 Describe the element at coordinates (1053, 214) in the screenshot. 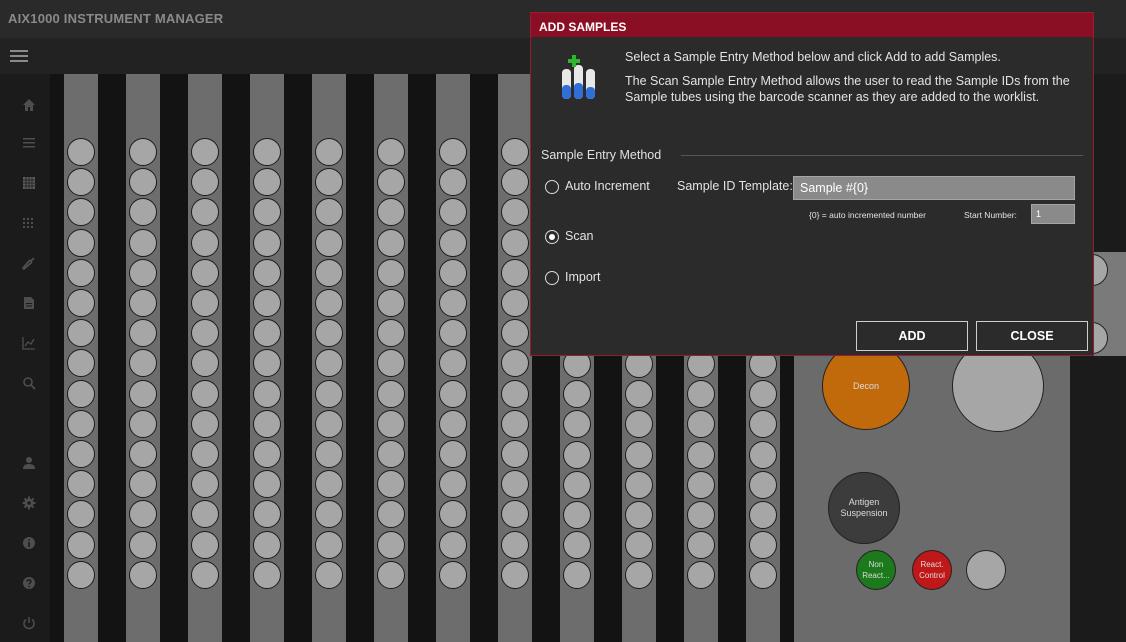

I see `start-number-input` at that location.